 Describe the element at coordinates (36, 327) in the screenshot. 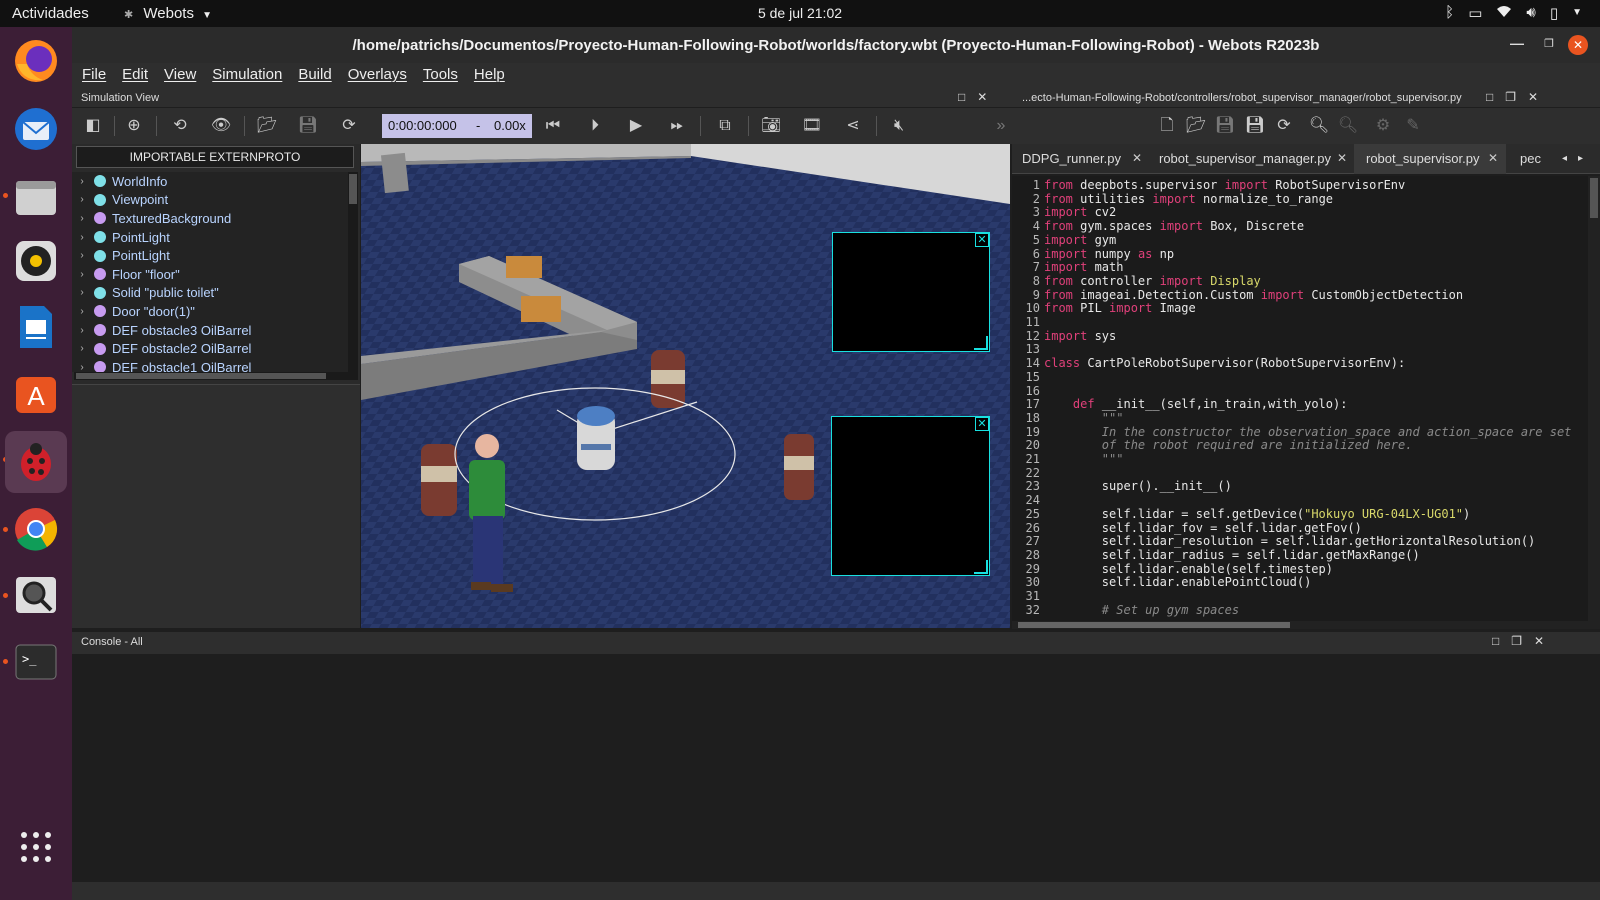

I see `writer-icon` at that location.